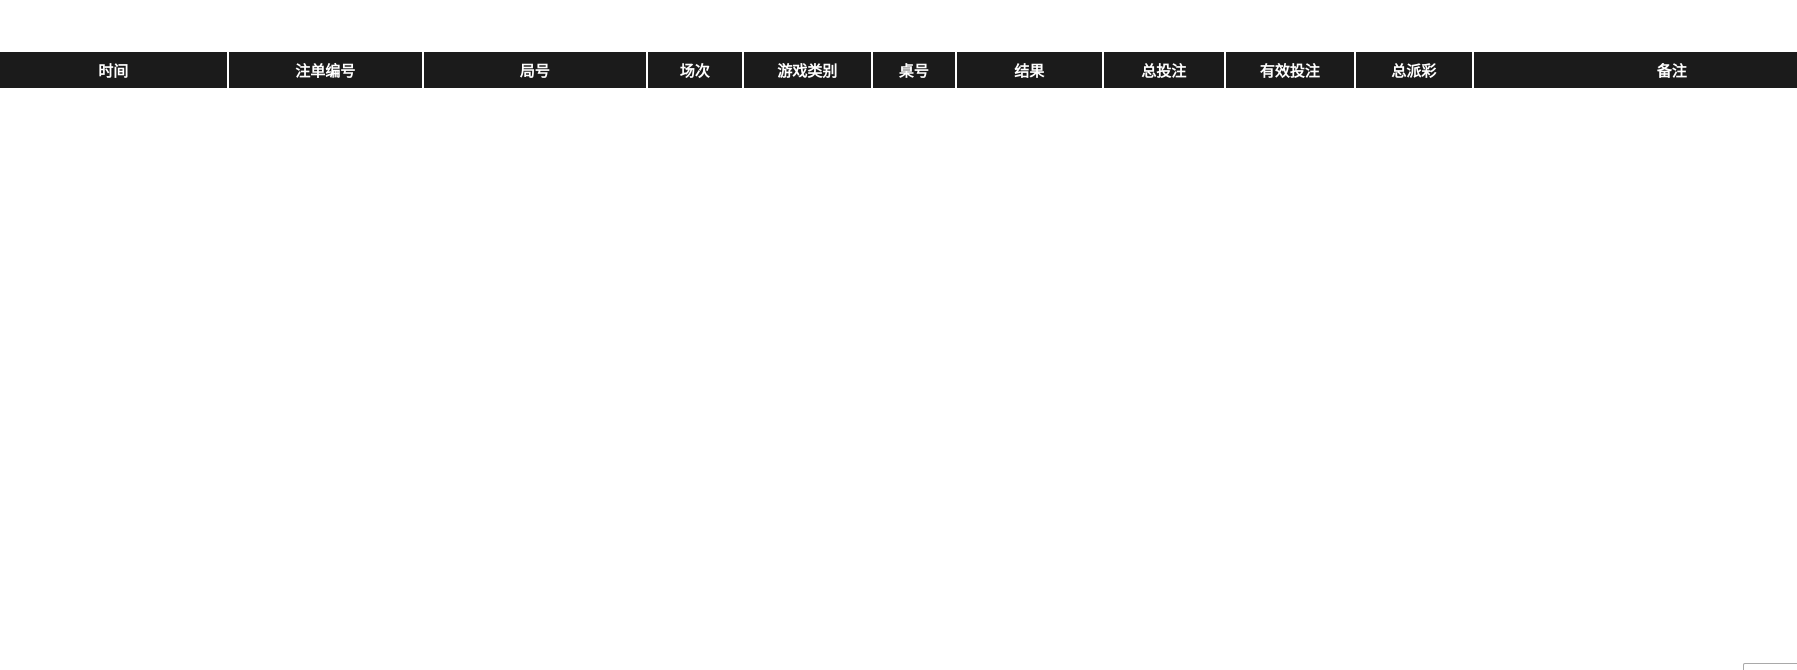 Image resolution: width=1797 pixels, height=670 pixels. What do you see at coordinates (1635, 70) in the screenshot?
I see `column-header-remark: 备注` at bounding box center [1635, 70].